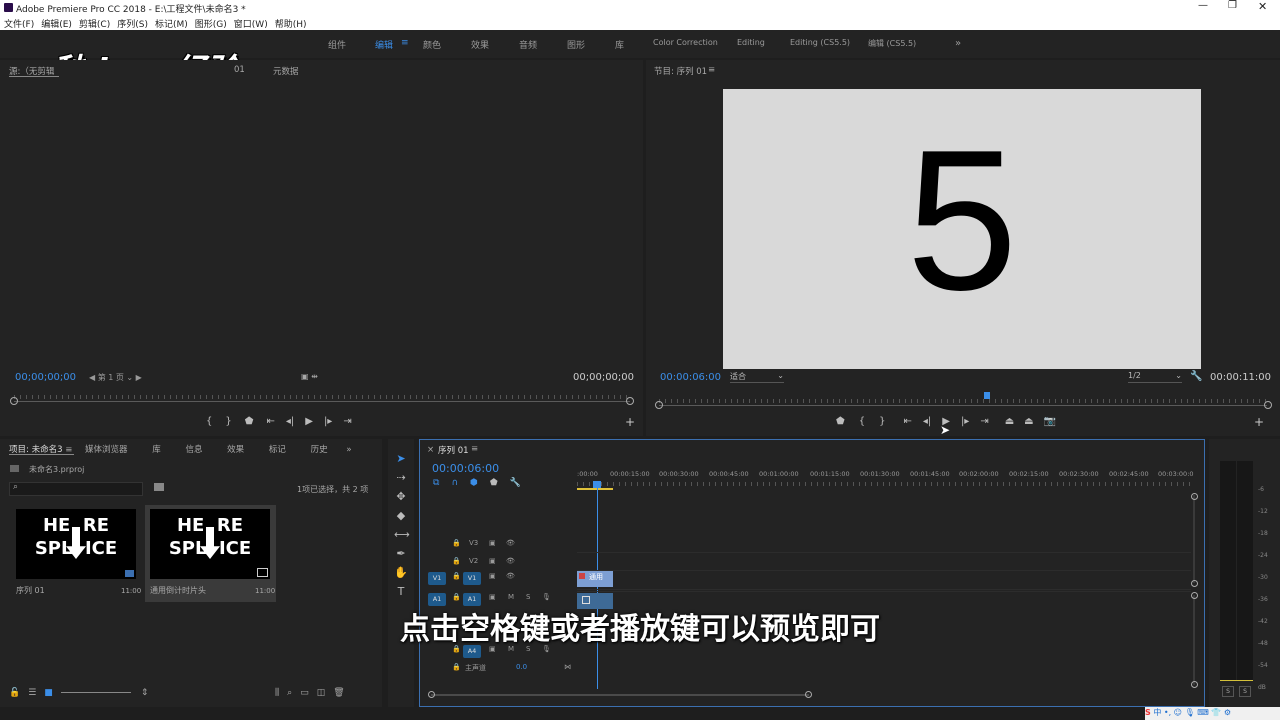 The image size is (1280, 720). What do you see at coordinates (319, 450) in the screenshot?
I see `history-tab: 历史` at bounding box center [319, 450].